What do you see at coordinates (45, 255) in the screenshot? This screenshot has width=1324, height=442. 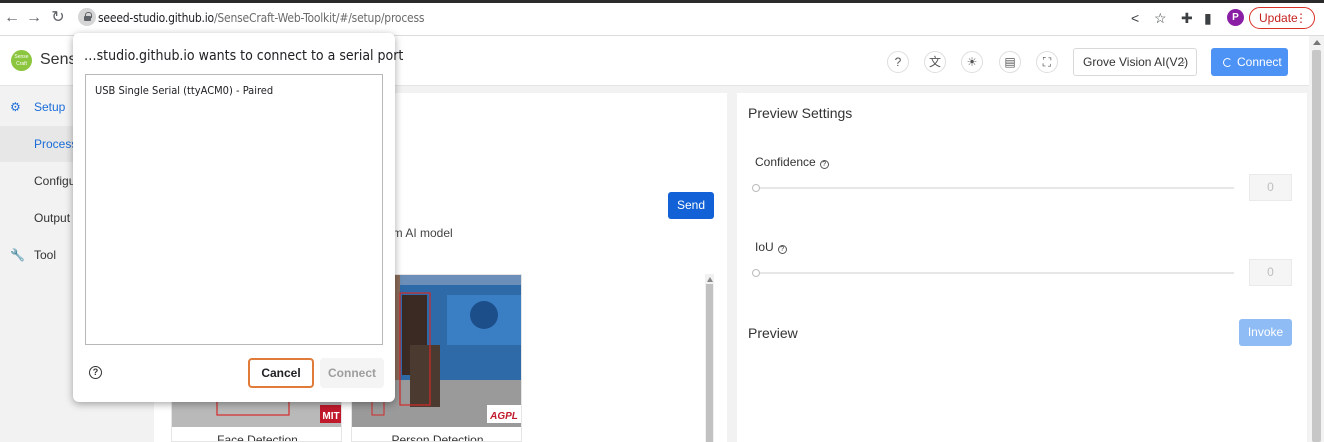 I see `sidebar-item-label: Tool` at bounding box center [45, 255].